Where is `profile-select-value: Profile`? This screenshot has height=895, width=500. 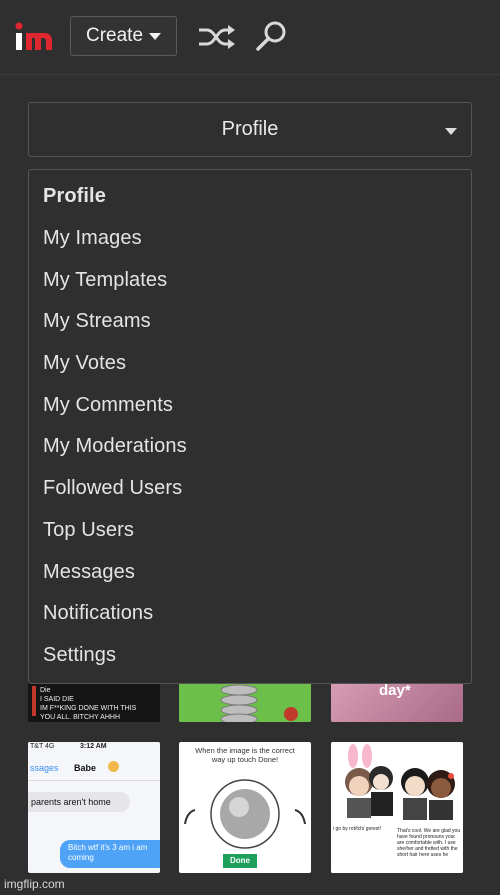
profile-select-value: Profile is located at coordinates (250, 129).